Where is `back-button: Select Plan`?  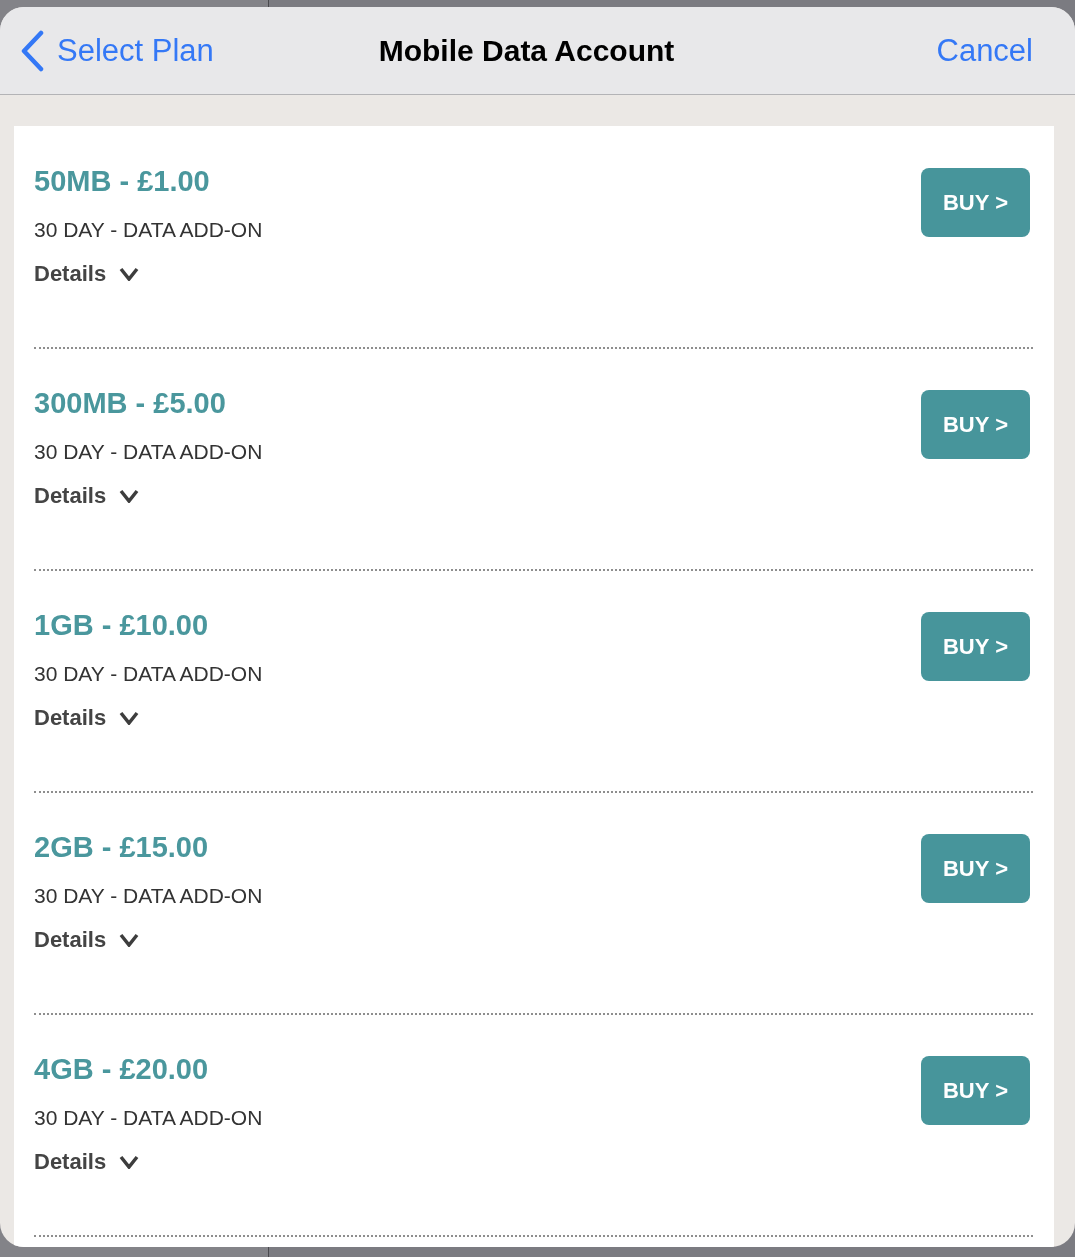
back-button: Select Plan is located at coordinates (117, 50).